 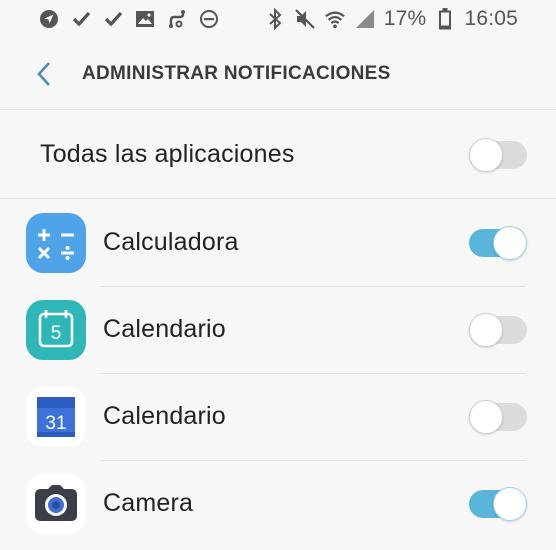 I want to click on app-toggle-calculadora, so click(x=498, y=242).